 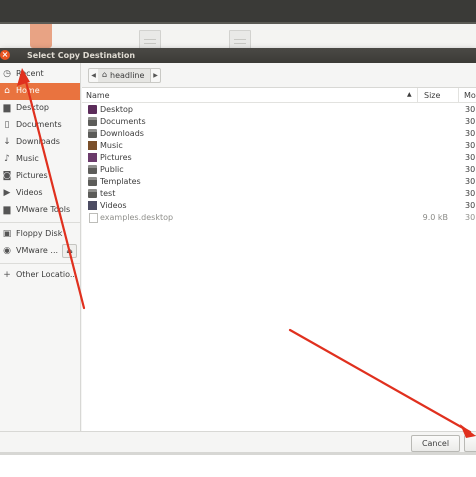 I want to click on file-name: Music, so click(x=111, y=145).